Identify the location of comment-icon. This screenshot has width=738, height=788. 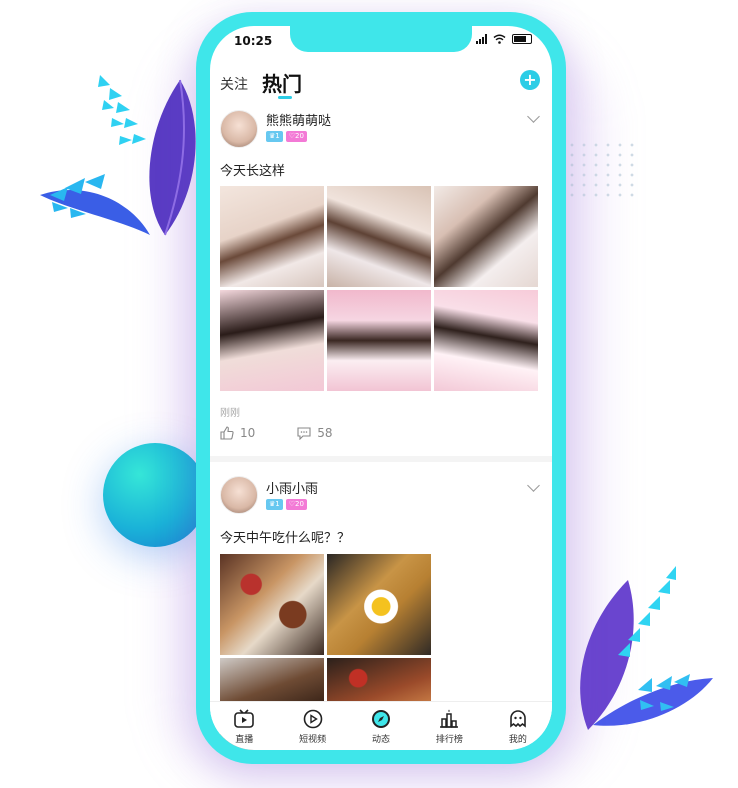
(304, 433).